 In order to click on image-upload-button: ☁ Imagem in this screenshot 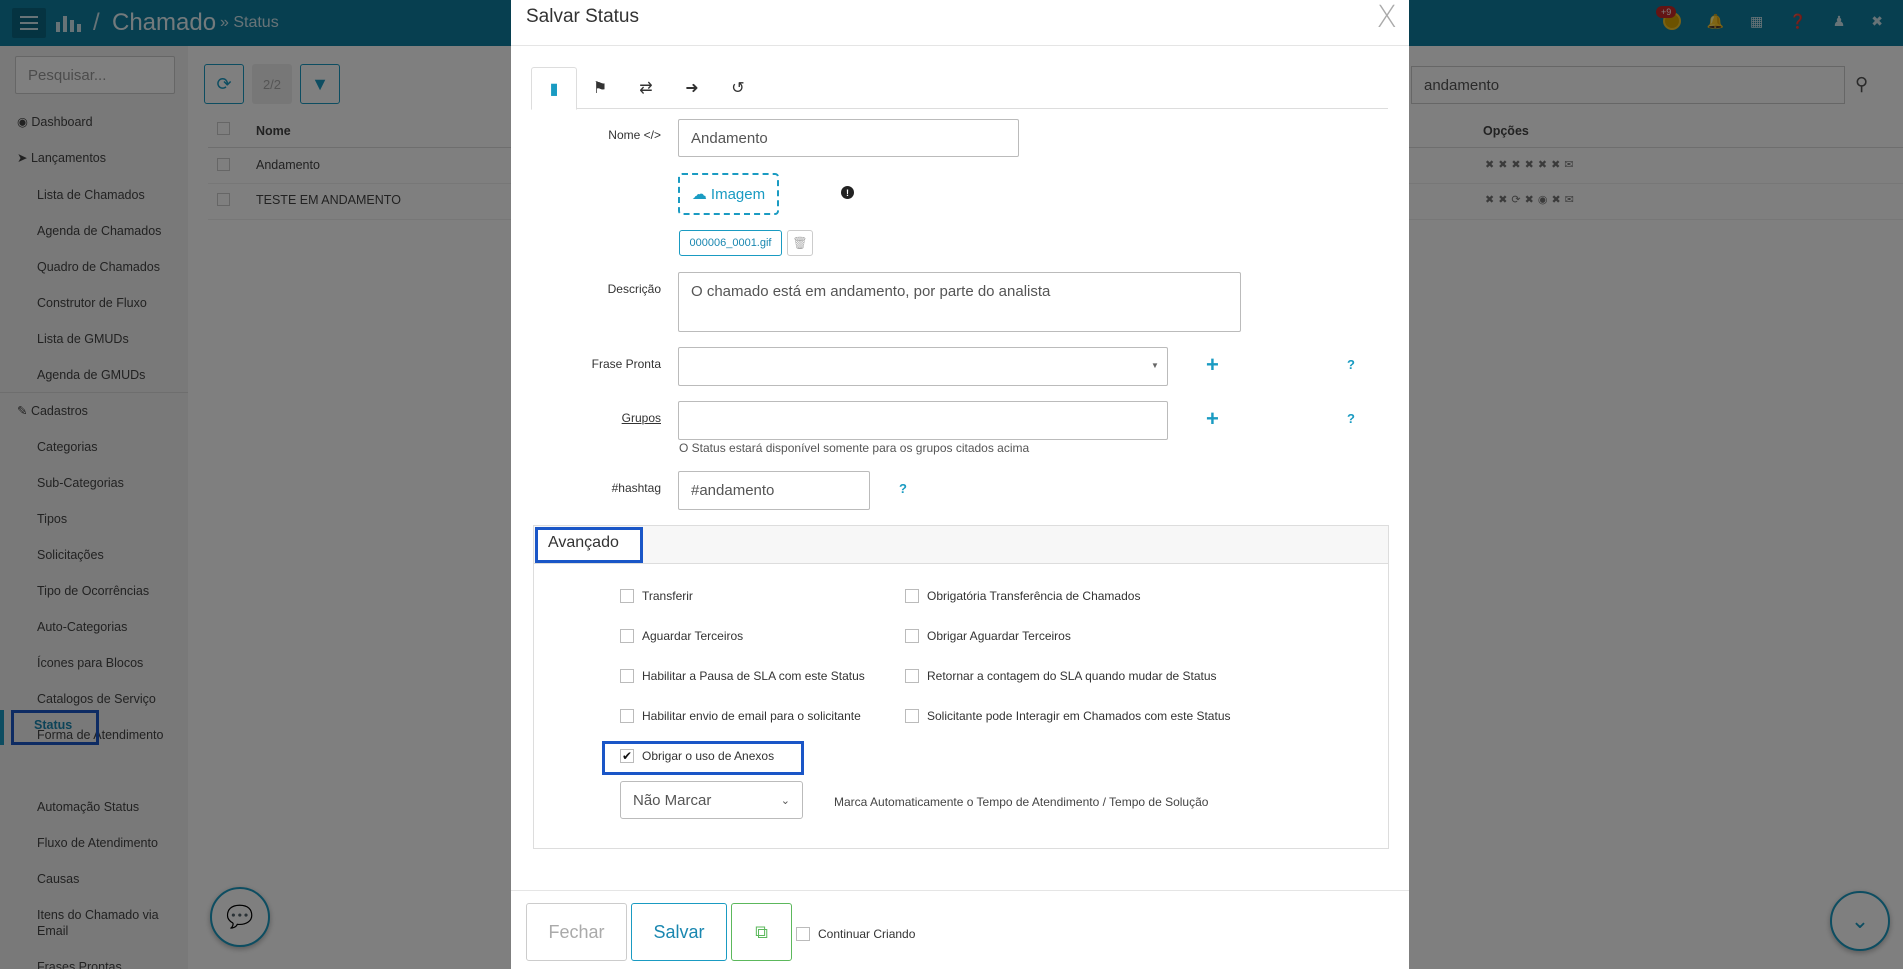, I will do `click(728, 194)`.